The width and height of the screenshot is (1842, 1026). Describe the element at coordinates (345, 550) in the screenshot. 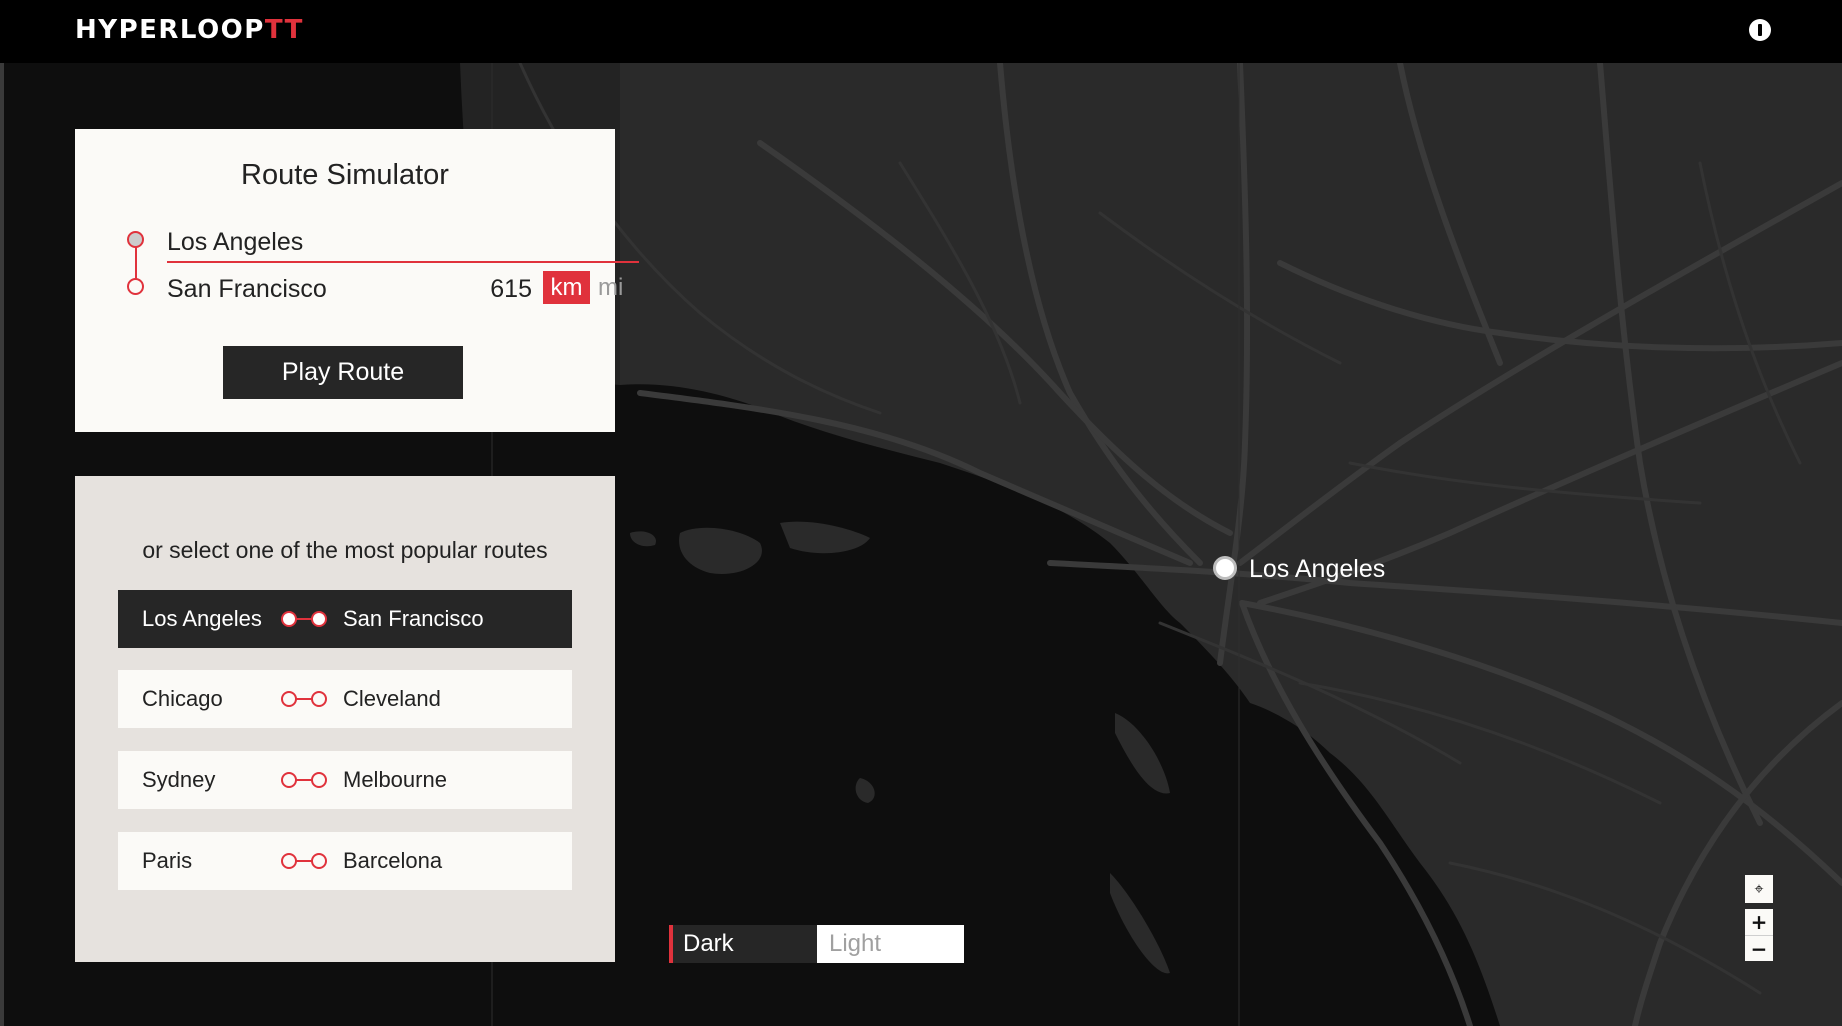

I see `popular-routes-heading: or select one of the most popular routes` at that location.